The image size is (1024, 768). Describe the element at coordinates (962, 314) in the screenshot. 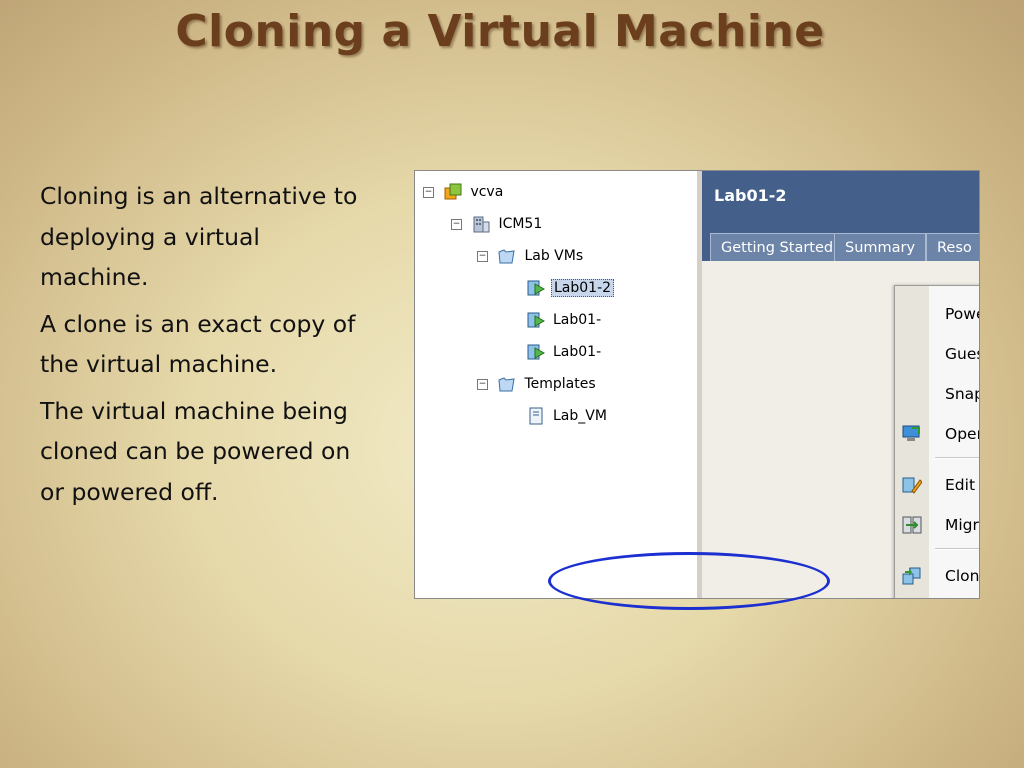

I see `menu-item-label: Power` at that location.